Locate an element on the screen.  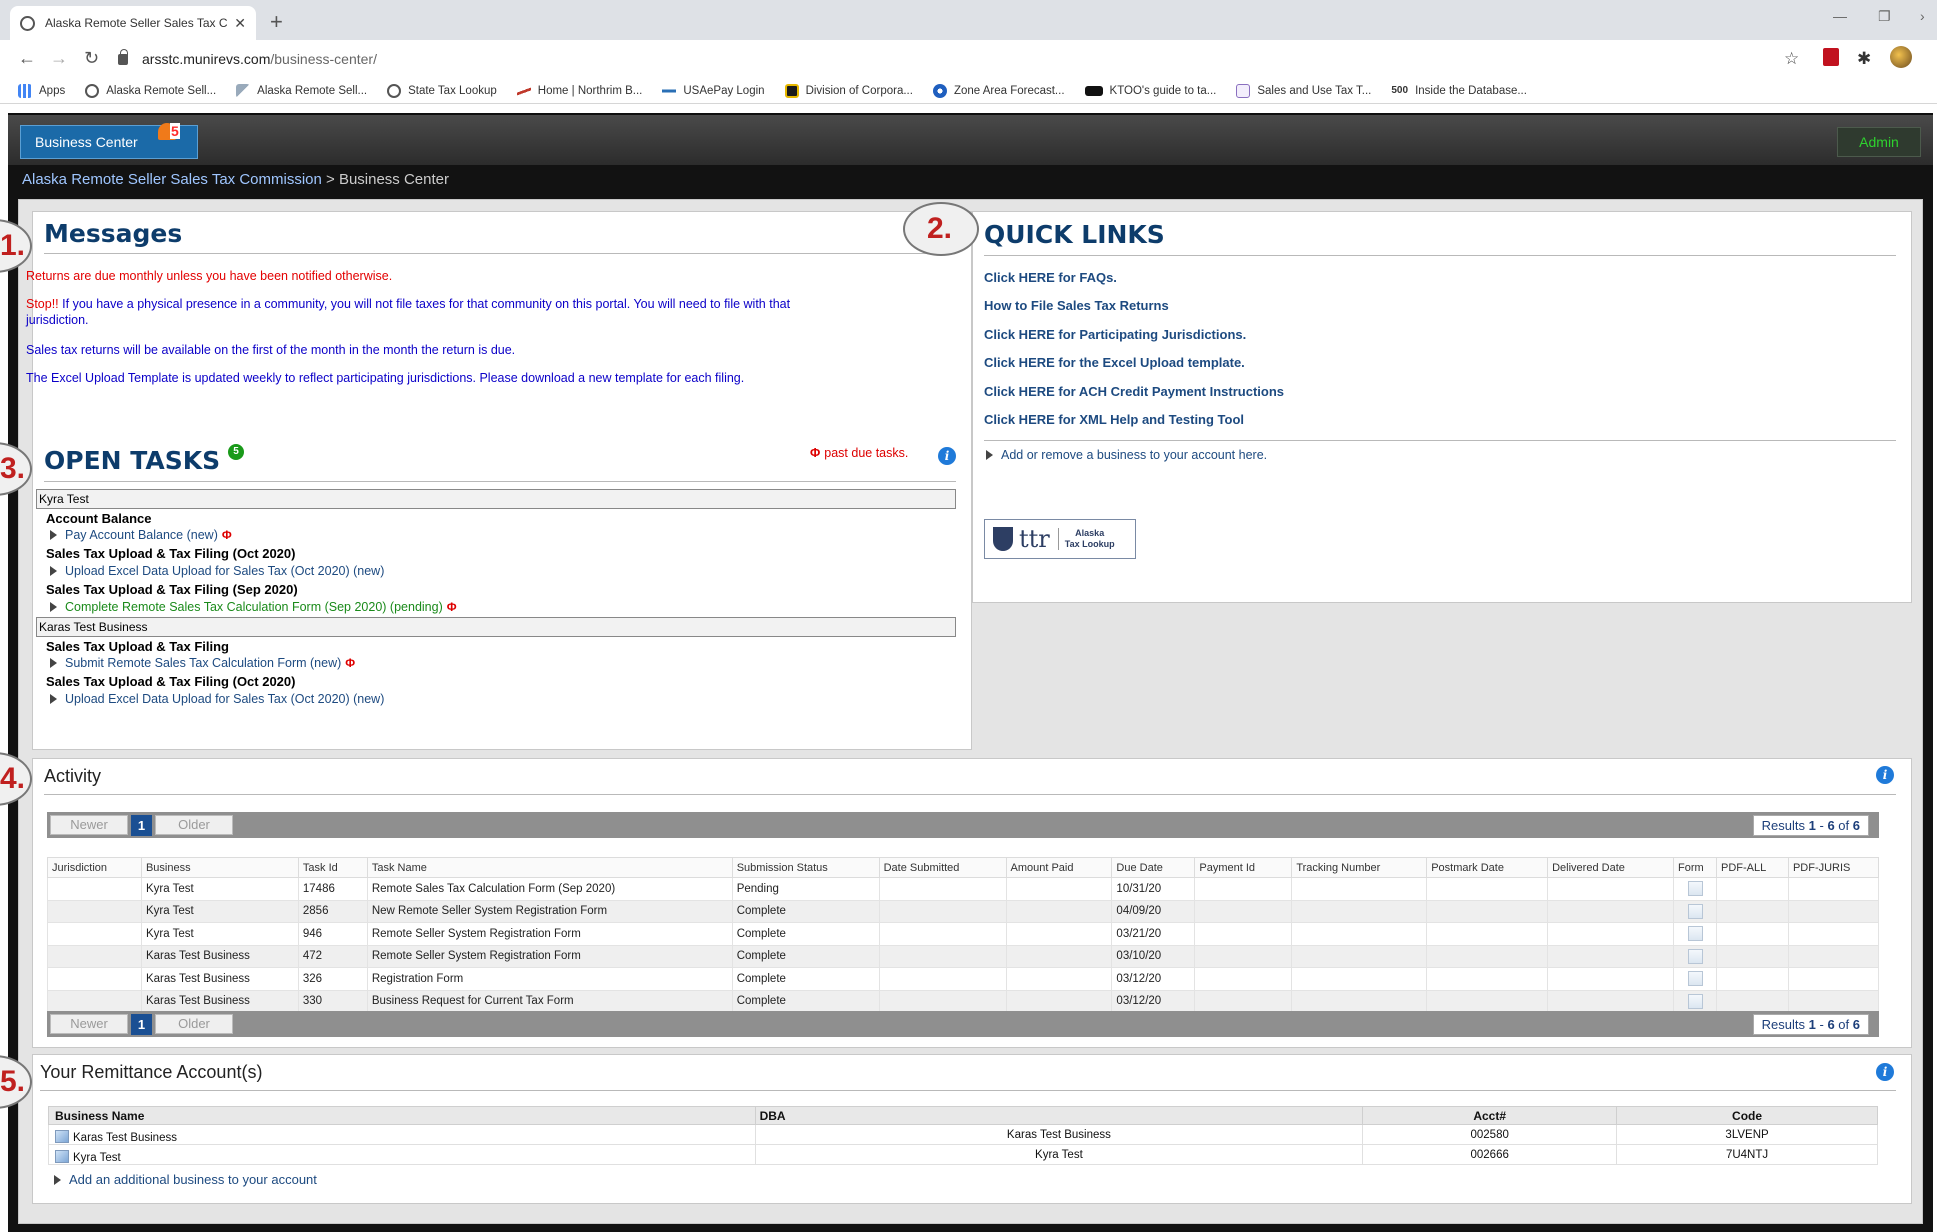
activity-pager-top: Newer 1 Older Results 1 - 6 of 6 is located at coordinates (963, 825).